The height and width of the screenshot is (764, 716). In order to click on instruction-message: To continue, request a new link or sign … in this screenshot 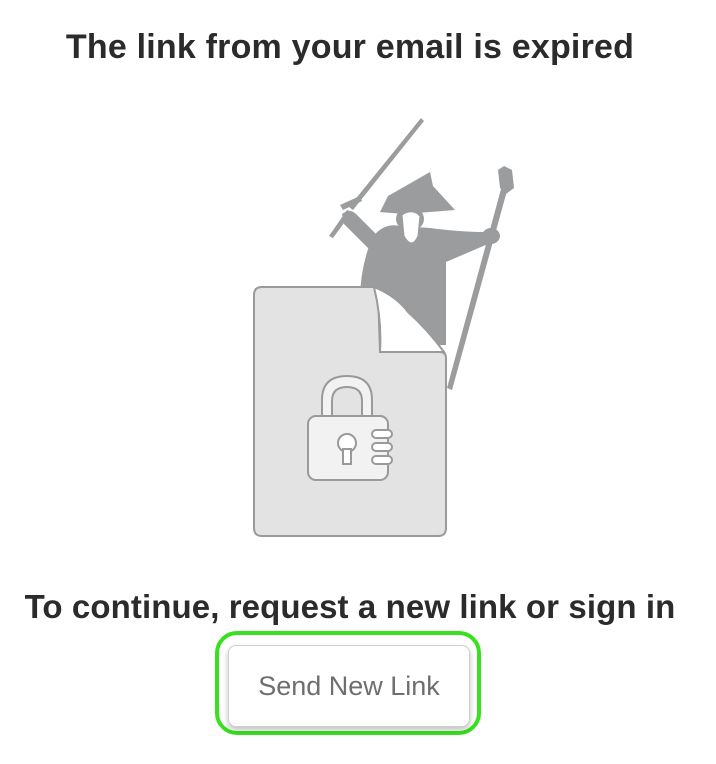, I will do `click(350, 606)`.